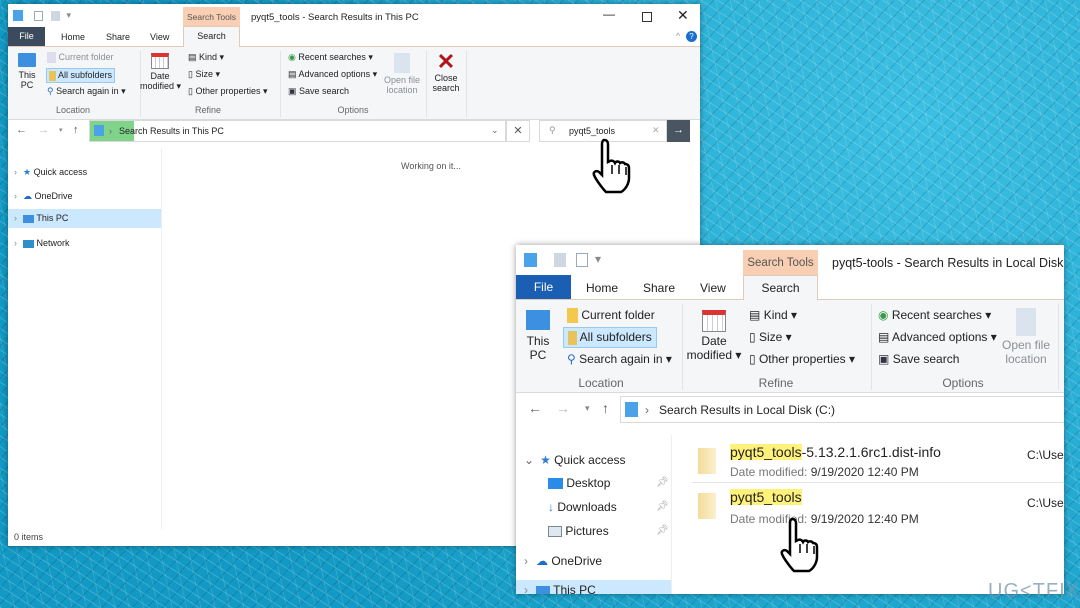  I want to click on maximize-button, so click(647, 17).